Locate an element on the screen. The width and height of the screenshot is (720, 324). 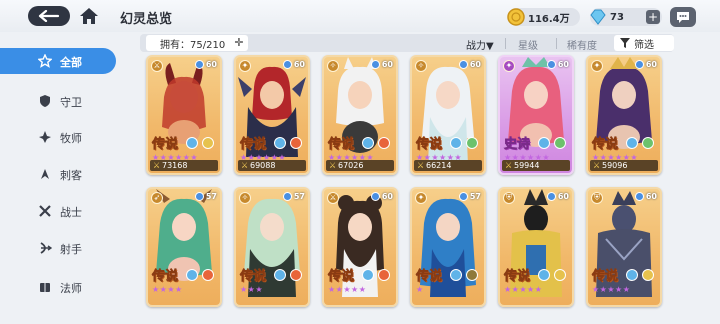
power-bar: ⚔ 59096 is located at coordinates (624, 165).